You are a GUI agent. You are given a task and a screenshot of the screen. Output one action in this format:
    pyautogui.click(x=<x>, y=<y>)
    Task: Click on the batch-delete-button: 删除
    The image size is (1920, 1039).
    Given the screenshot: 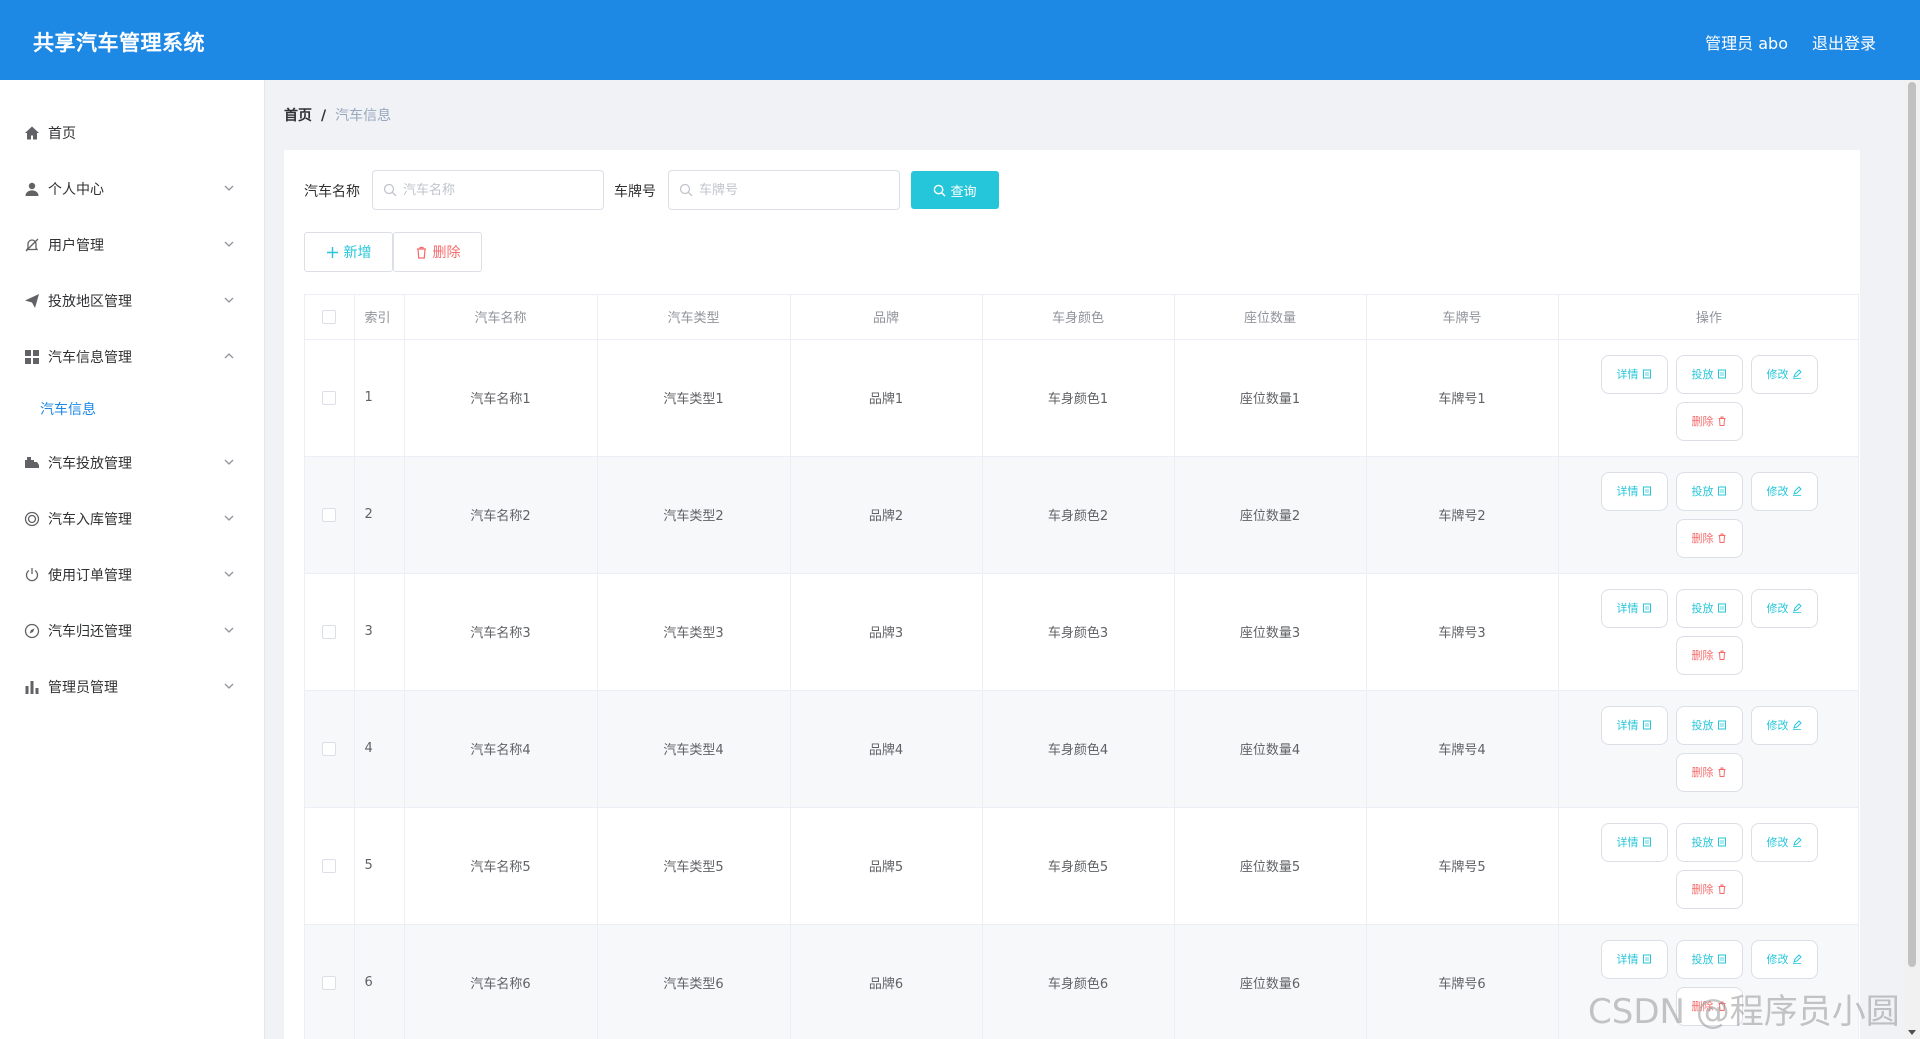 What is the action you would take?
    pyautogui.click(x=437, y=252)
    